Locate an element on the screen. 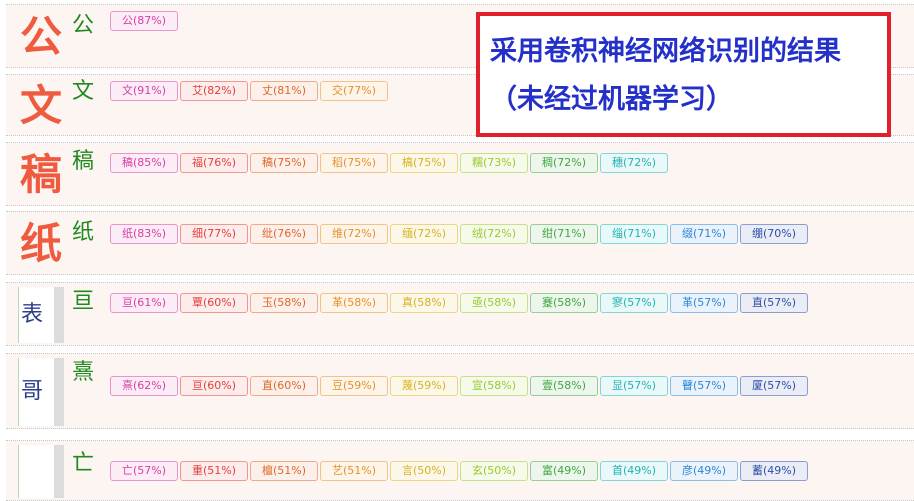 This screenshot has height=501, width=914. glyph-thumbnail is located at coordinates (41, 471).